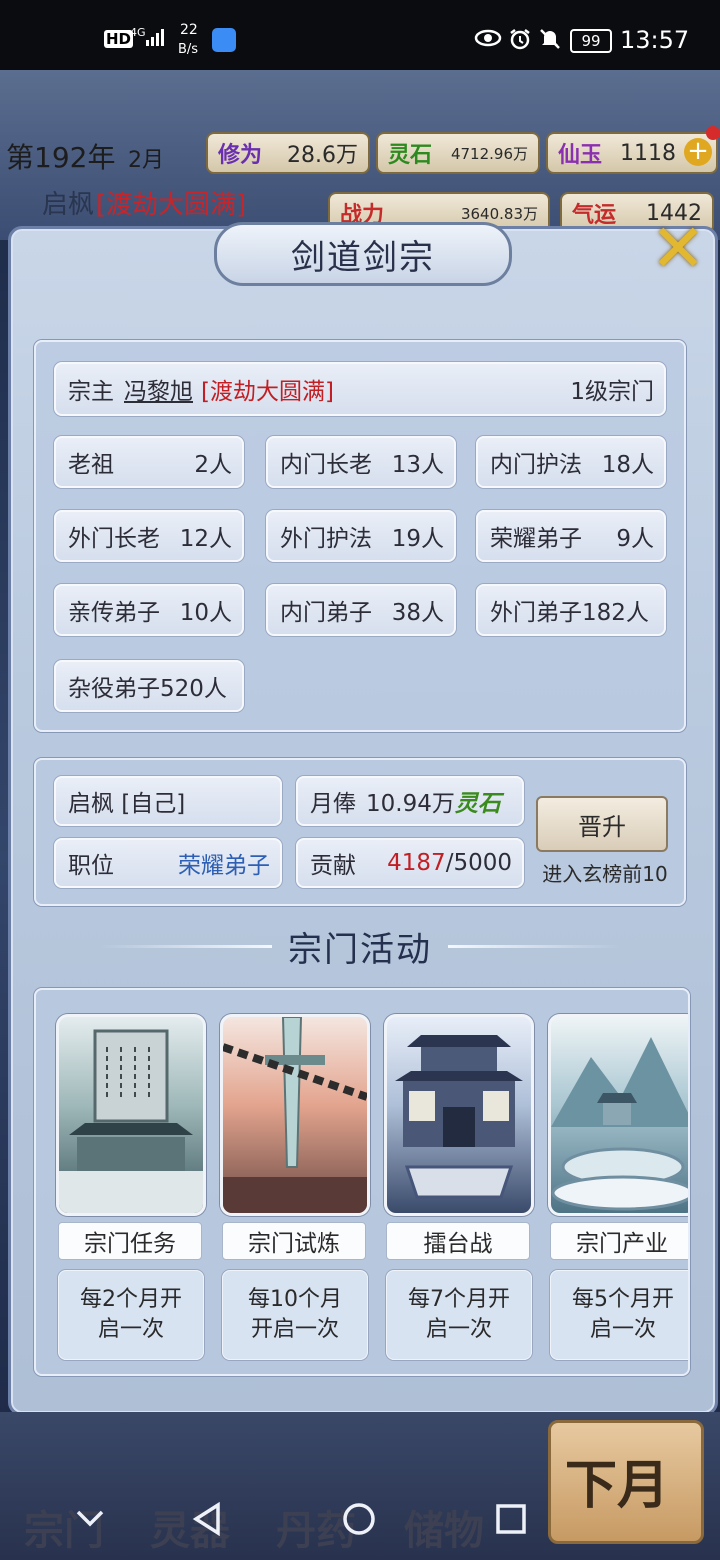 The width and height of the screenshot is (720, 1560). I want to click on recent-apps-icon, so click(511, 1521).